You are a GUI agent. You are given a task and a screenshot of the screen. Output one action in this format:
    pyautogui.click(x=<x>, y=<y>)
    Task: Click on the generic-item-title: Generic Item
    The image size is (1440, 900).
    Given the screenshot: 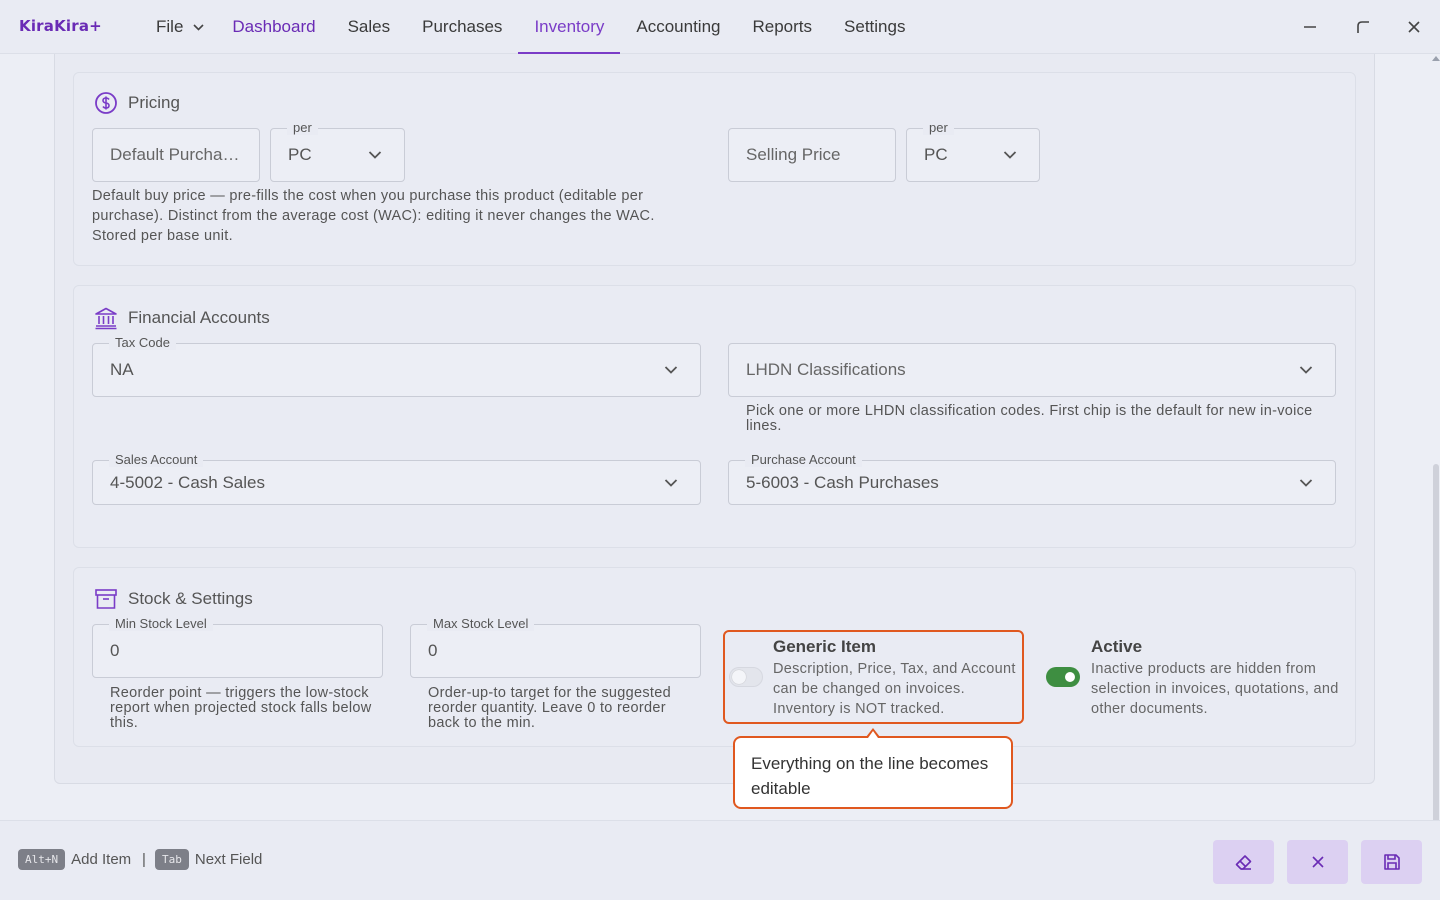 What is the action you would take?
    pyautogui.click(x=824, y=646)
    